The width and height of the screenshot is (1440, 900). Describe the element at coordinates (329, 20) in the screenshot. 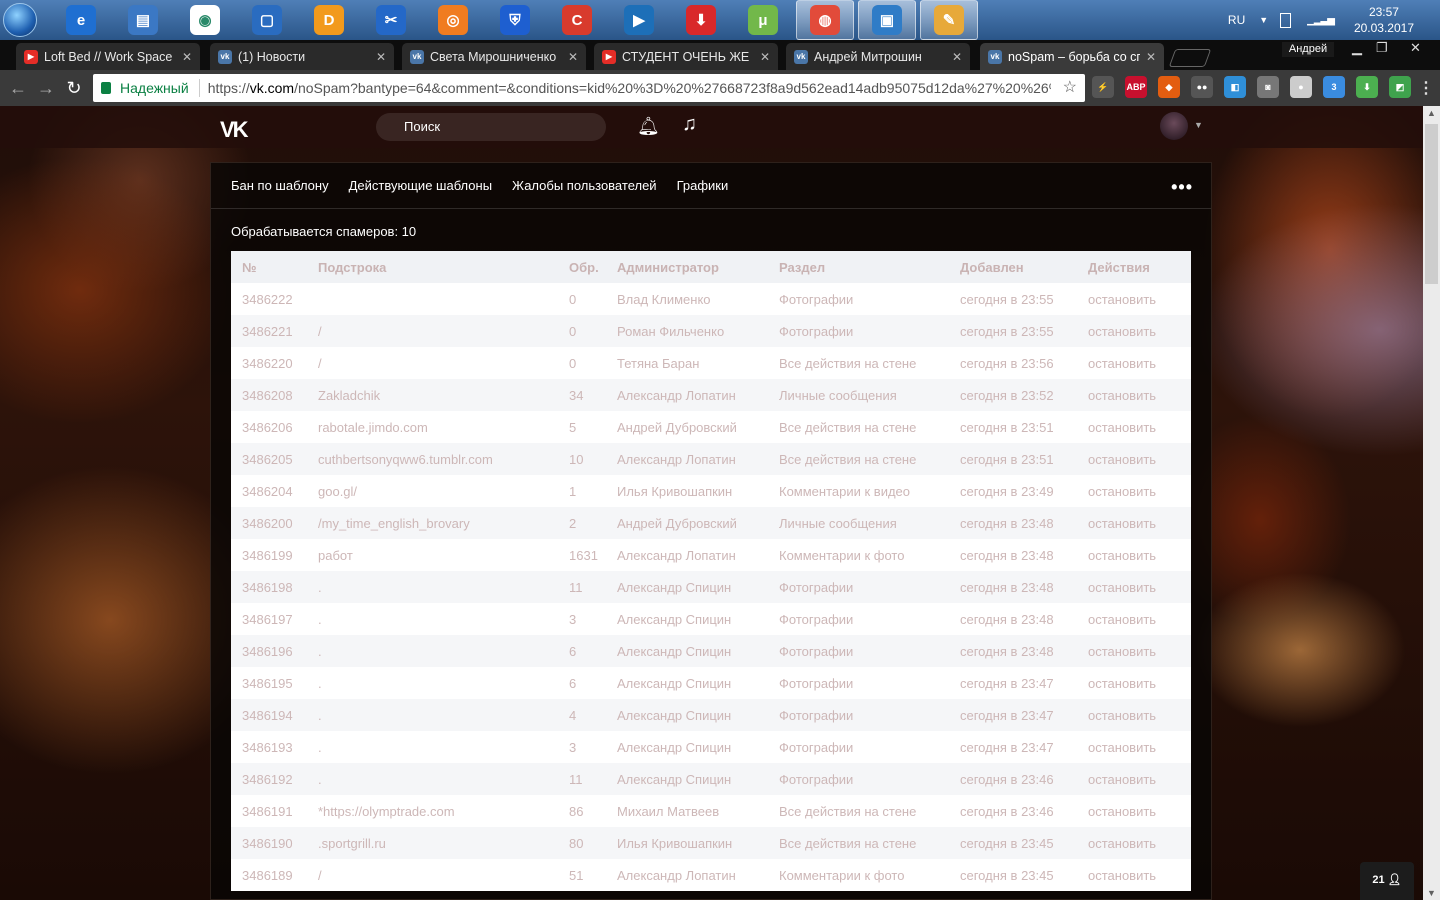

I see `taskbar-app: D` at that location.